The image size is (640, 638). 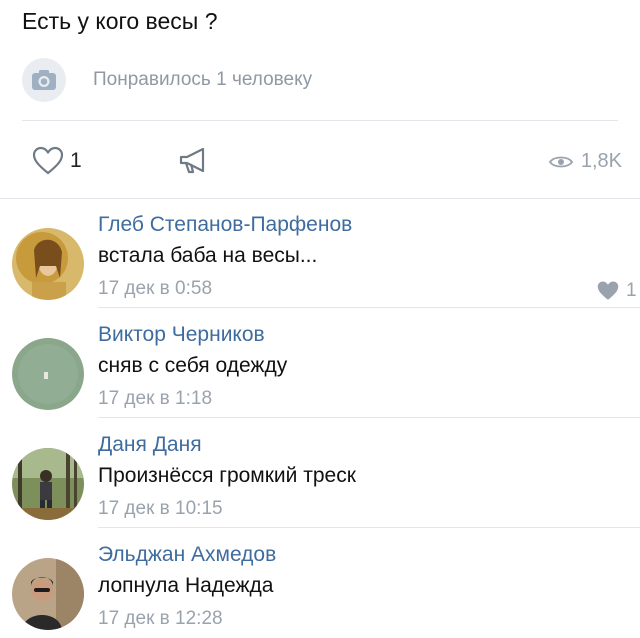 I want to click on views-counter: 1,8K, so click(x=585, y=161).